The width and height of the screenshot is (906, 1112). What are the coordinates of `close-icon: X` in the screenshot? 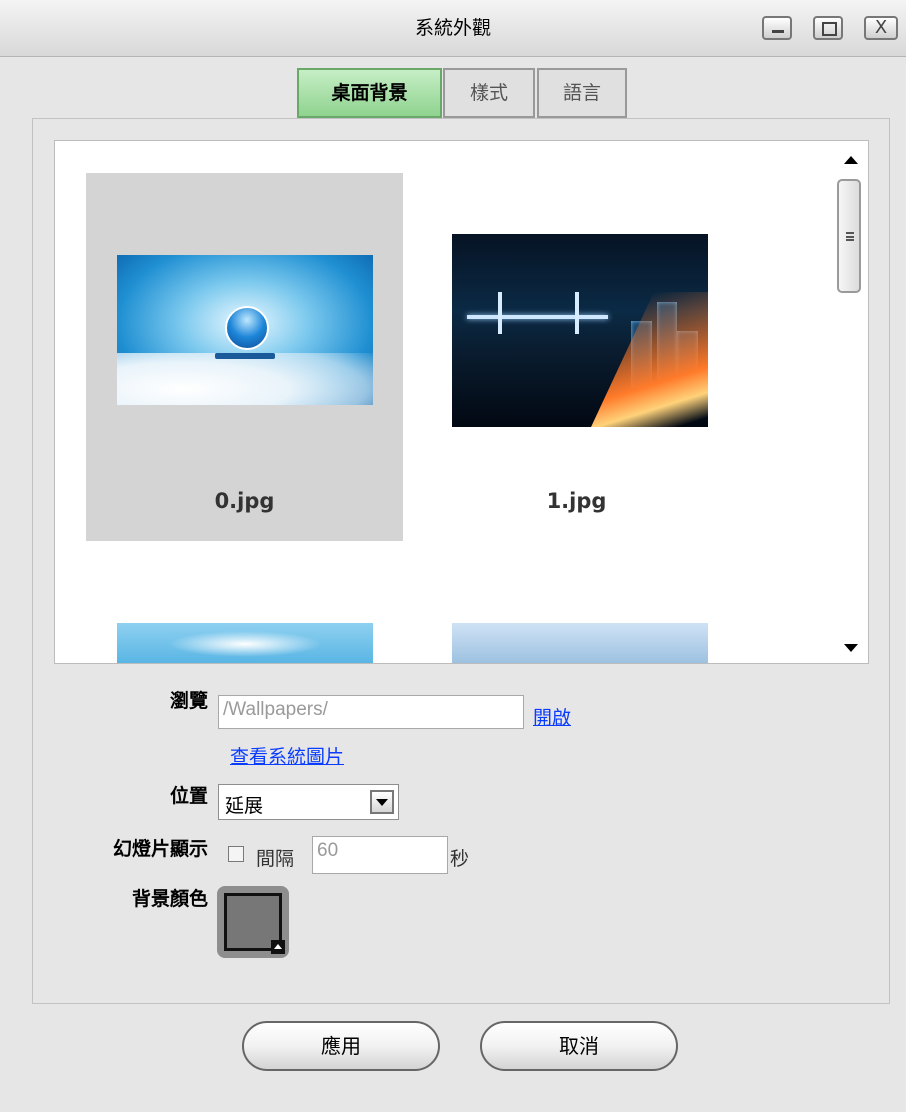 It's located at (881, 27).